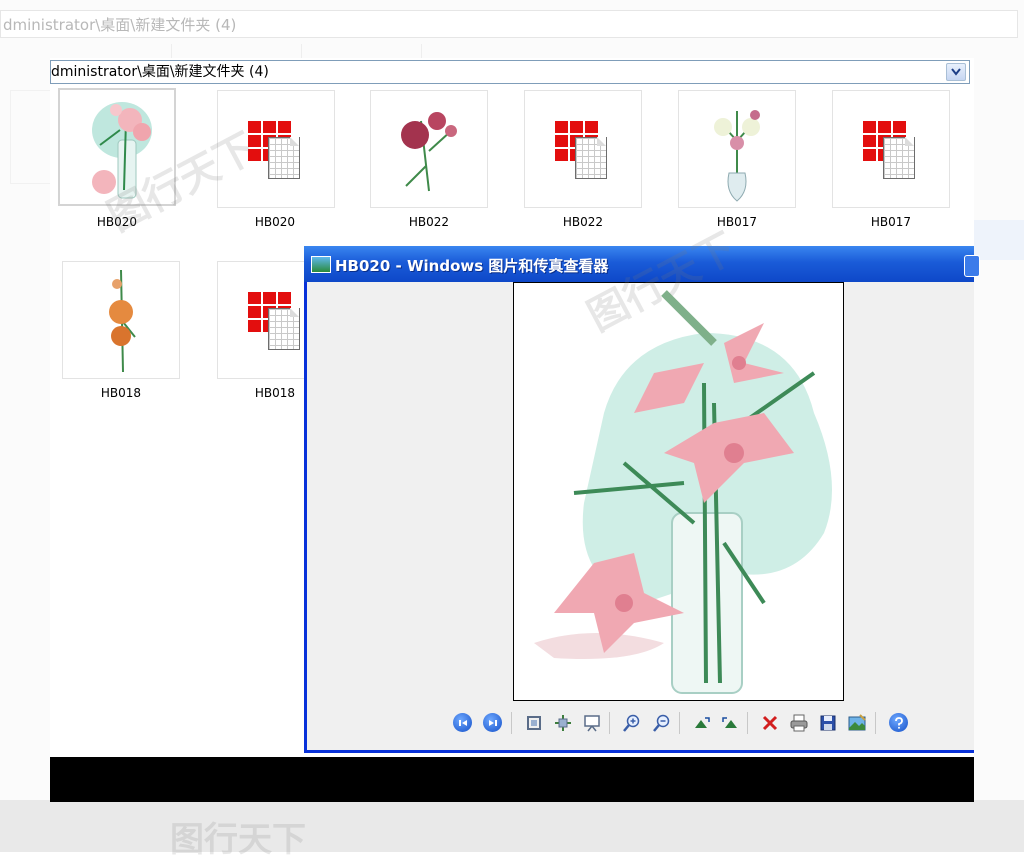  What do you see at coordinates (321, 264) in the screenshot?
I see `picture-viewer-app-icon` at bounding box center [321, 264].